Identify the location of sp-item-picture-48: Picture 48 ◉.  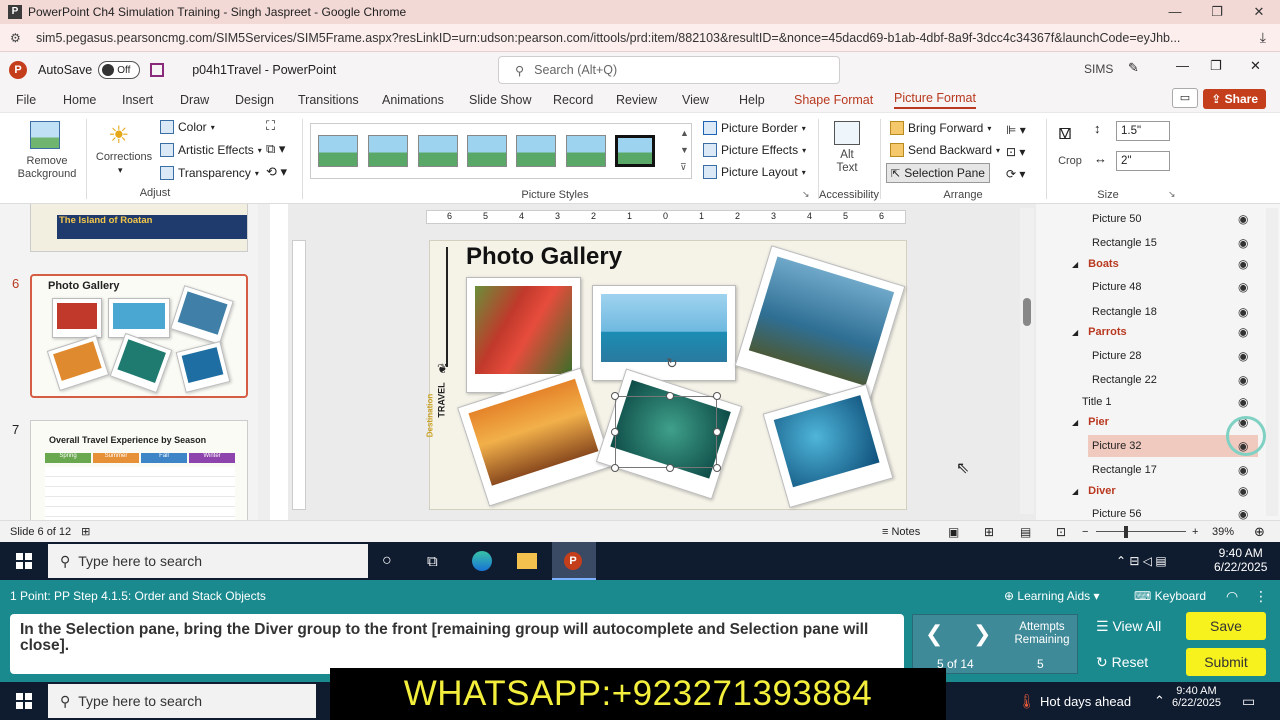
(1158, 287).